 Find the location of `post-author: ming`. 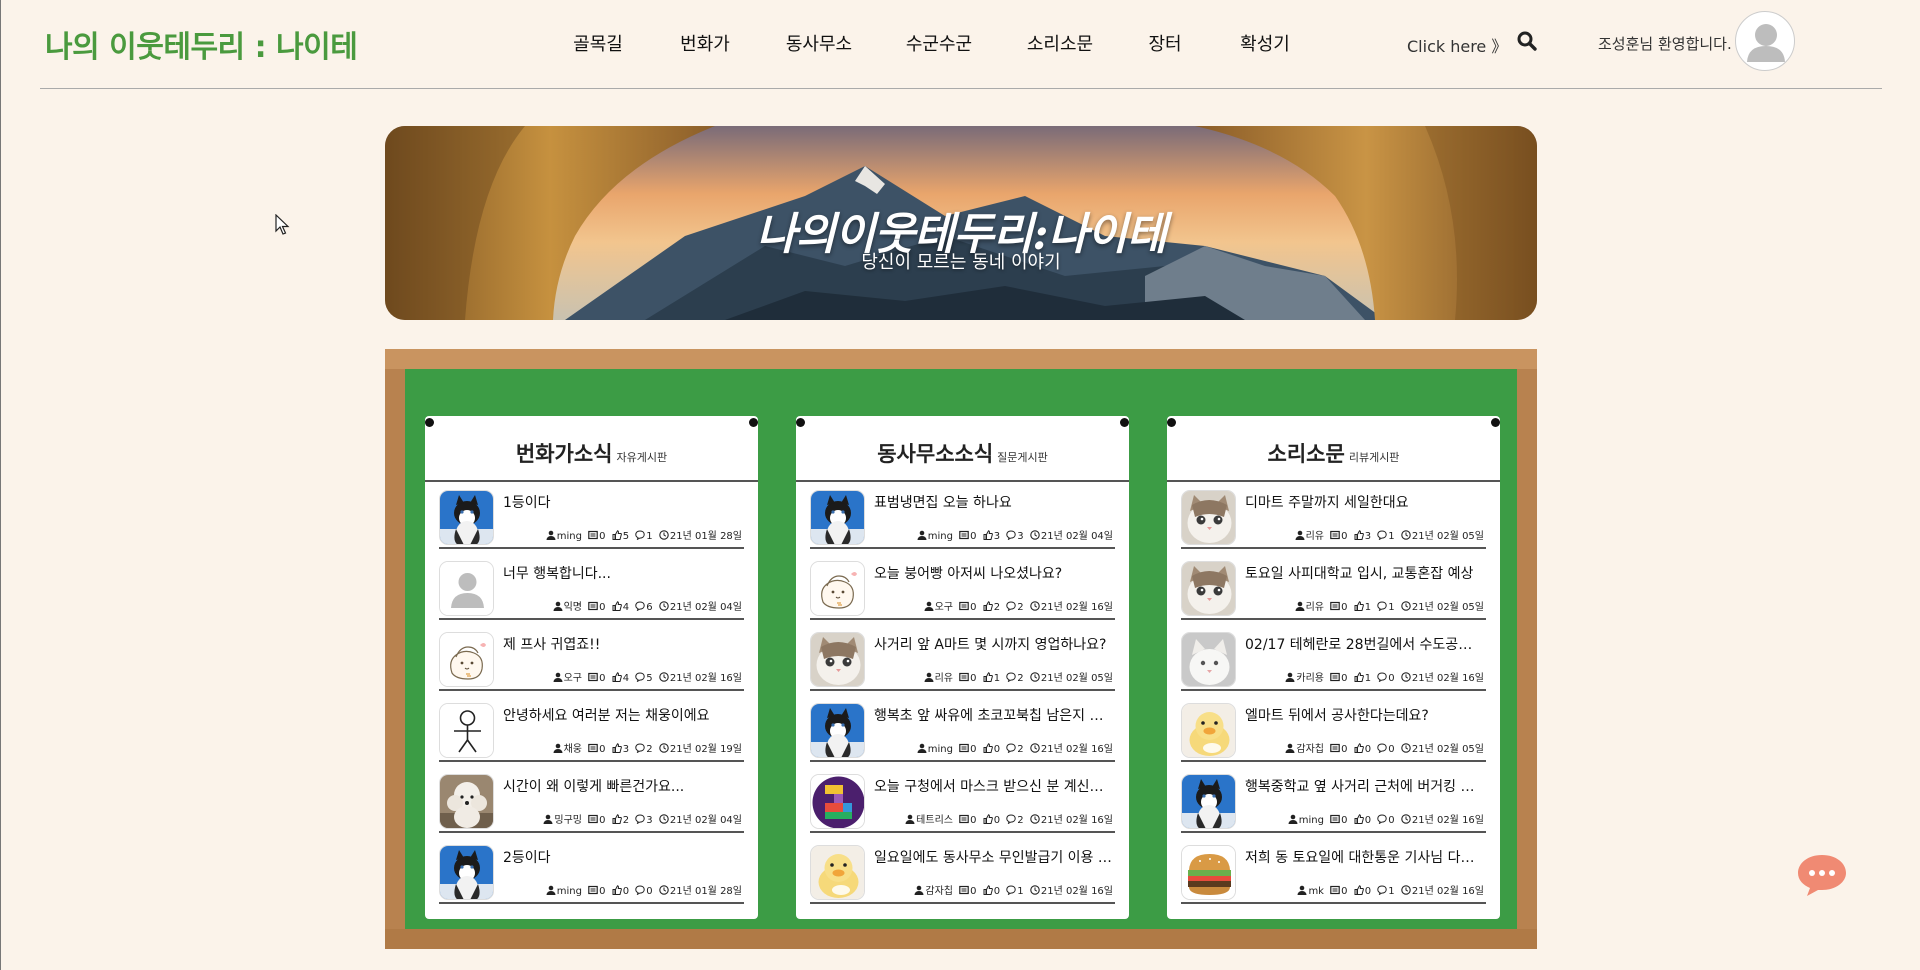

post-author: ming is located at coordinates (569, 536).